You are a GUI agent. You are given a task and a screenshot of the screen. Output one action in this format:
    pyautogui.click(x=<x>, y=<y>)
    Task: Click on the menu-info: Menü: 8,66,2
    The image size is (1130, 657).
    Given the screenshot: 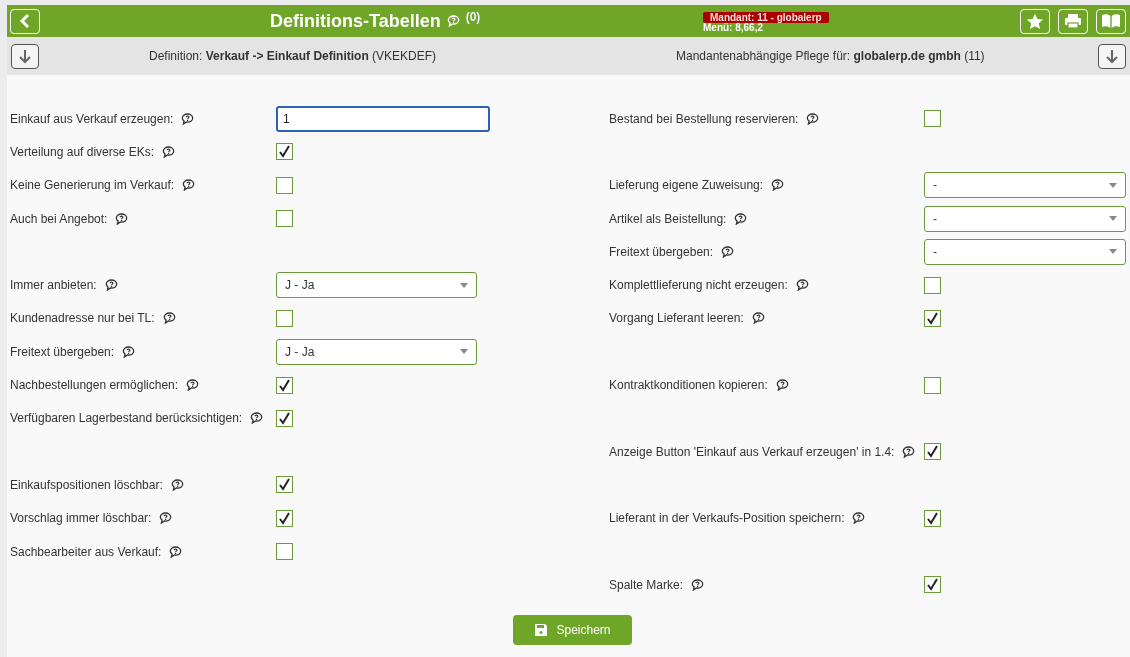 What is the action you would take?
    pyautogui.click(x=734, y=28)
    